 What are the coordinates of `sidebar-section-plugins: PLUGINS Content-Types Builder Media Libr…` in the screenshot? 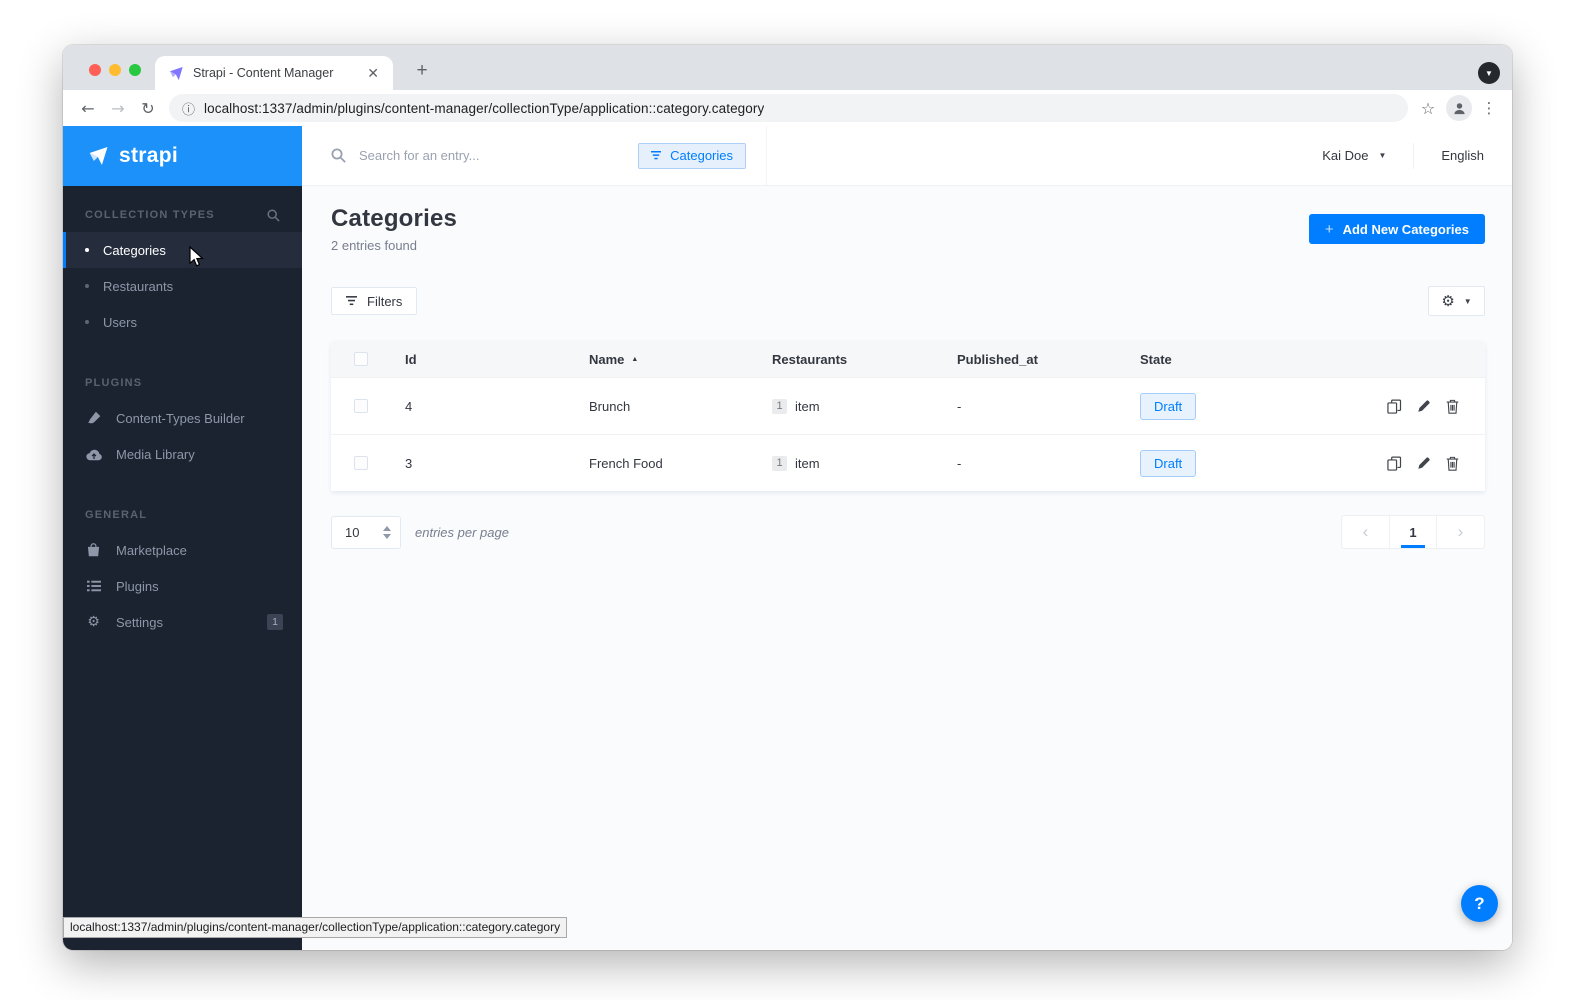 It's located at (182, 421).